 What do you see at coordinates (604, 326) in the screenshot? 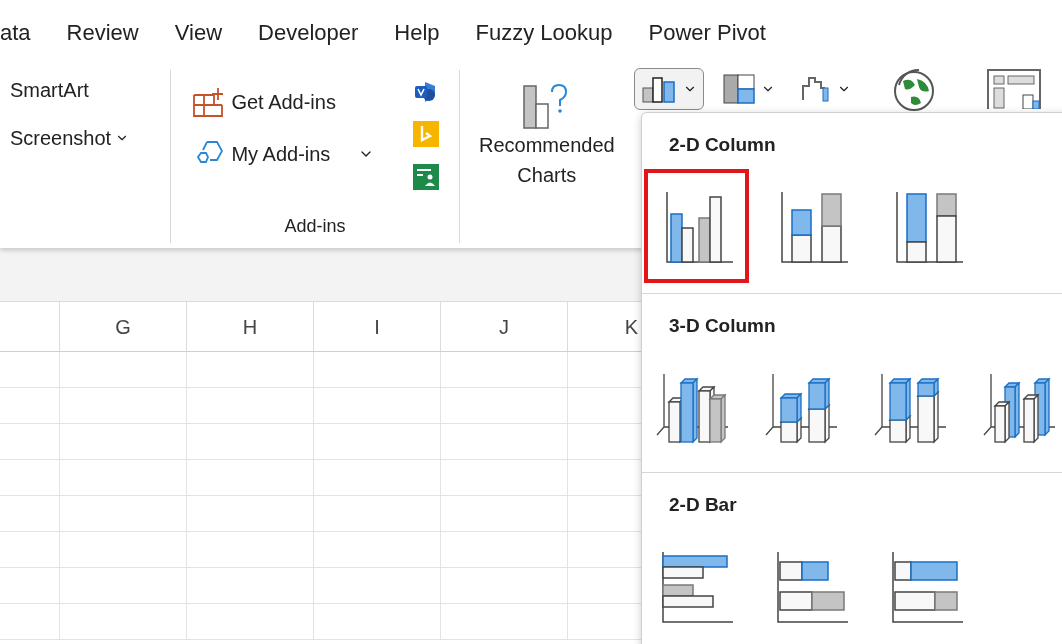
I see `column-header: K` at bounding box center [604, 326].